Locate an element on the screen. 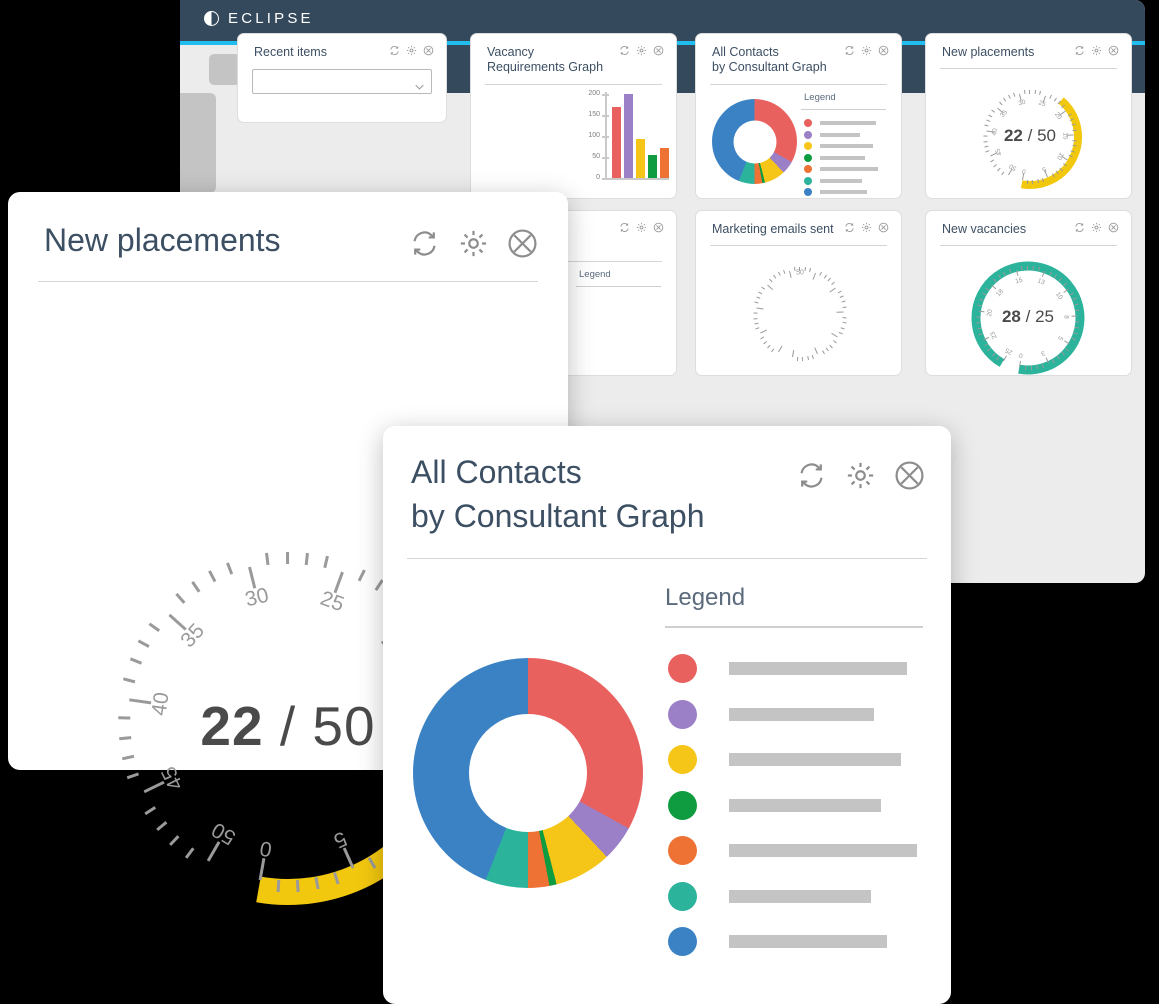  widget-title: New vacancies is located at coordinates (984, 229).